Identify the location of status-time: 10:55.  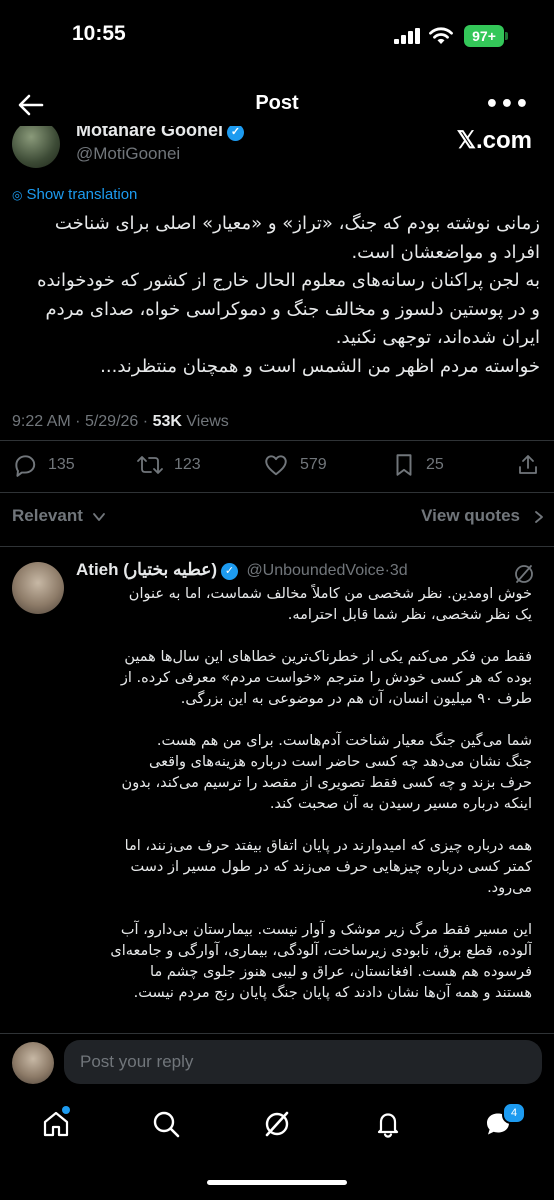
(99, 33).